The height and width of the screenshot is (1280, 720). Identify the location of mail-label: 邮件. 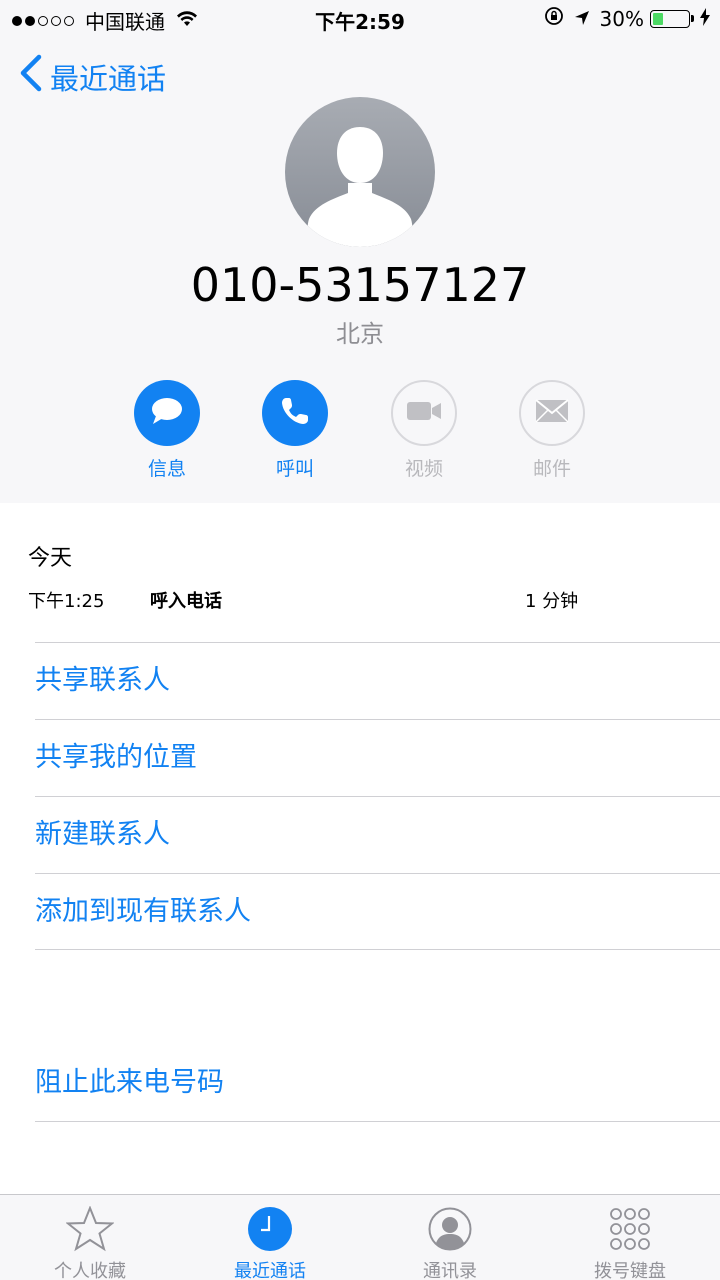
(551, 469).